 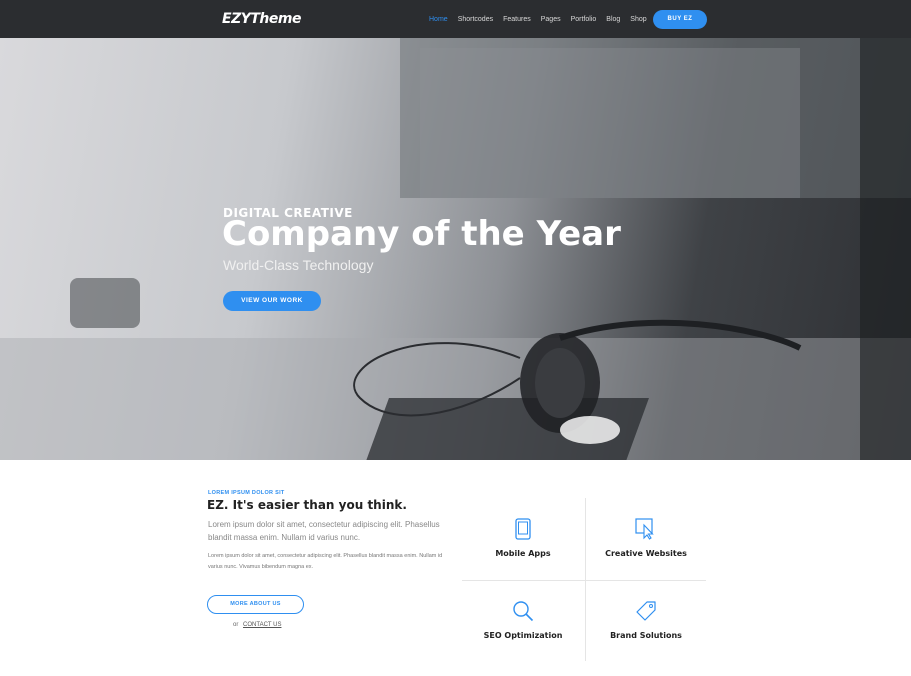 What do you see at coordinates (421, 234) in the screenshot?
I see `hero-title: Company of the Year` at bounding box center [421, 234].